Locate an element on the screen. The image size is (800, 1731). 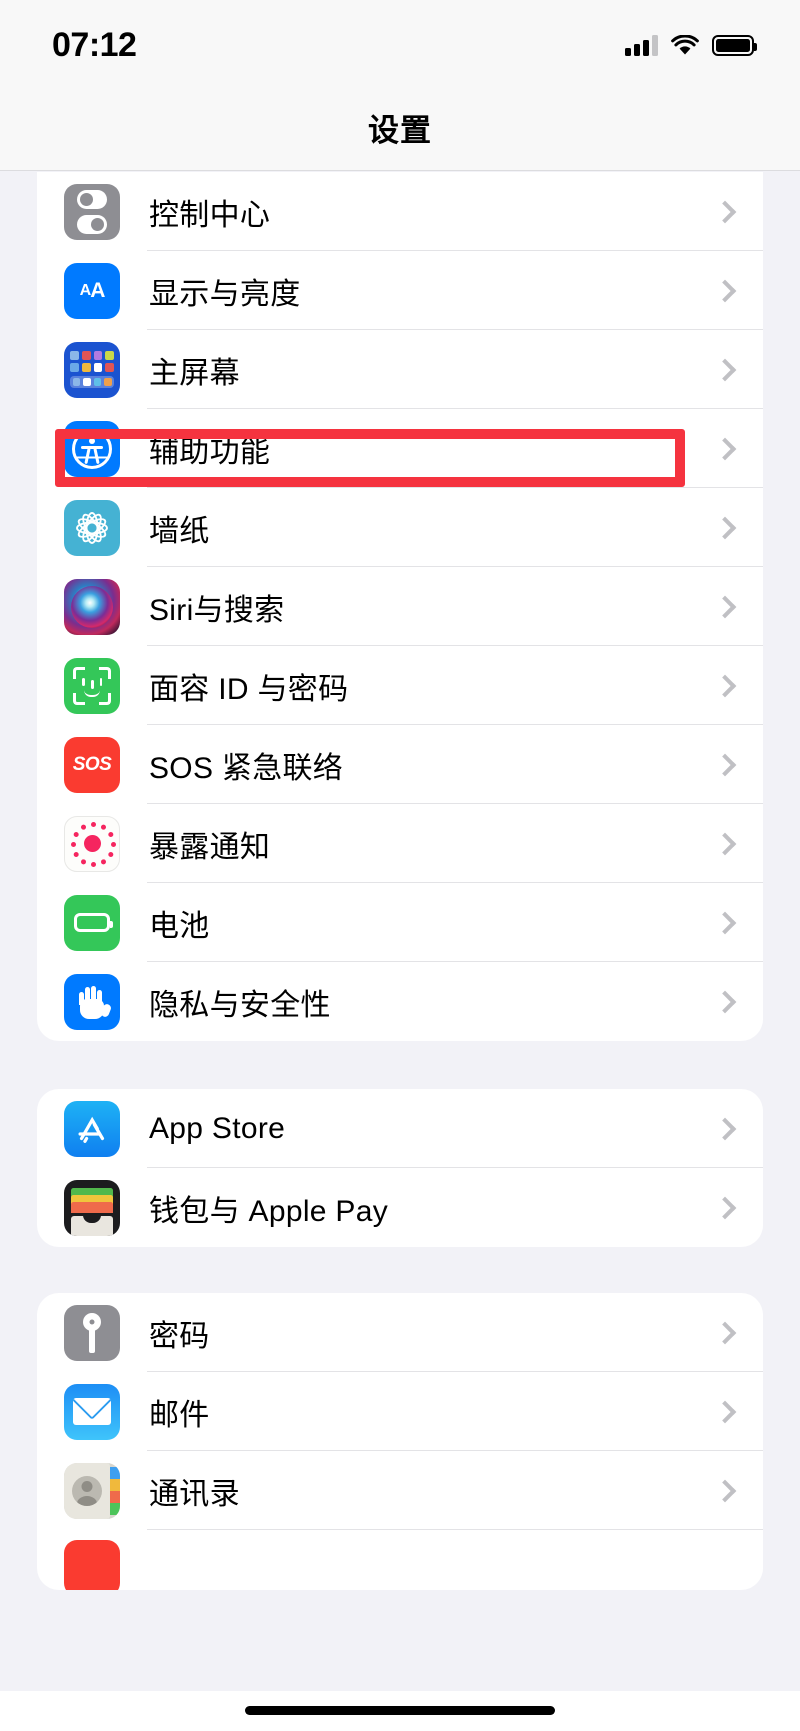
battery-icon is located at coordinates (92, 922).